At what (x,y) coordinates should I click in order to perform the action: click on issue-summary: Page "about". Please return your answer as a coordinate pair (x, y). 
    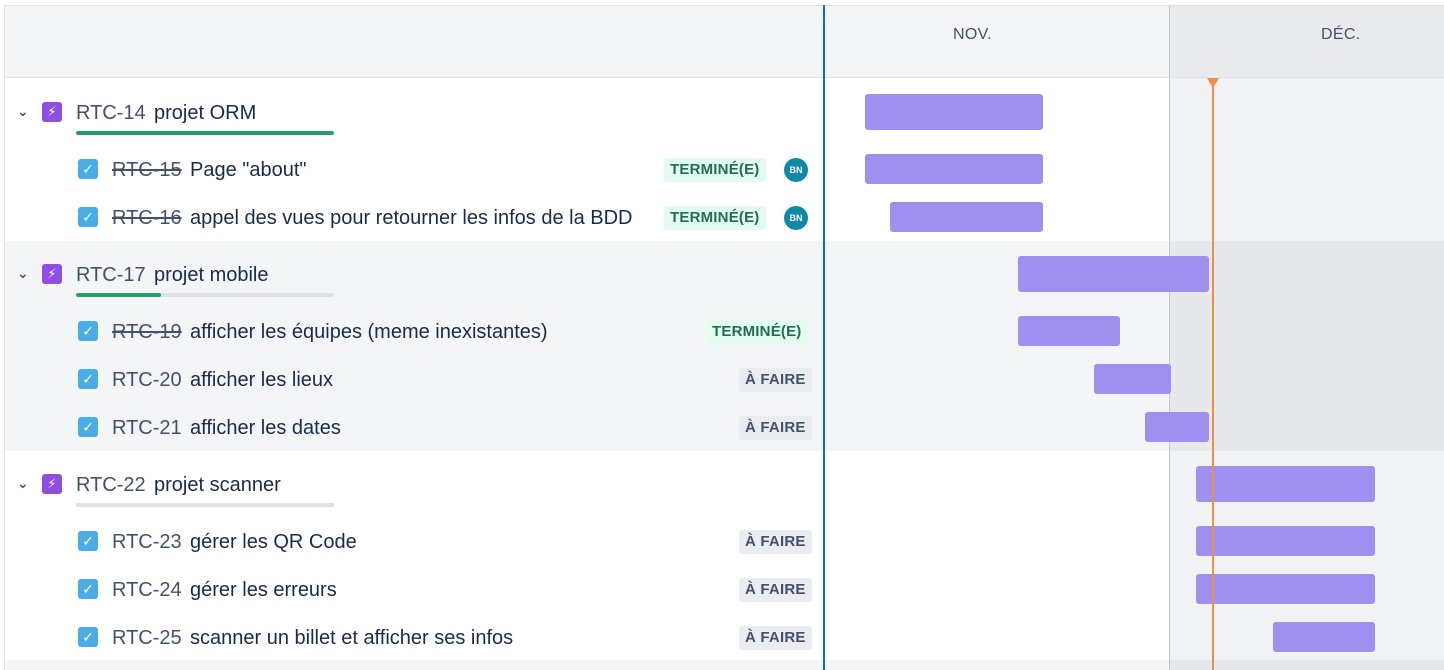
    Looking at the image, I should click on (248, 170).